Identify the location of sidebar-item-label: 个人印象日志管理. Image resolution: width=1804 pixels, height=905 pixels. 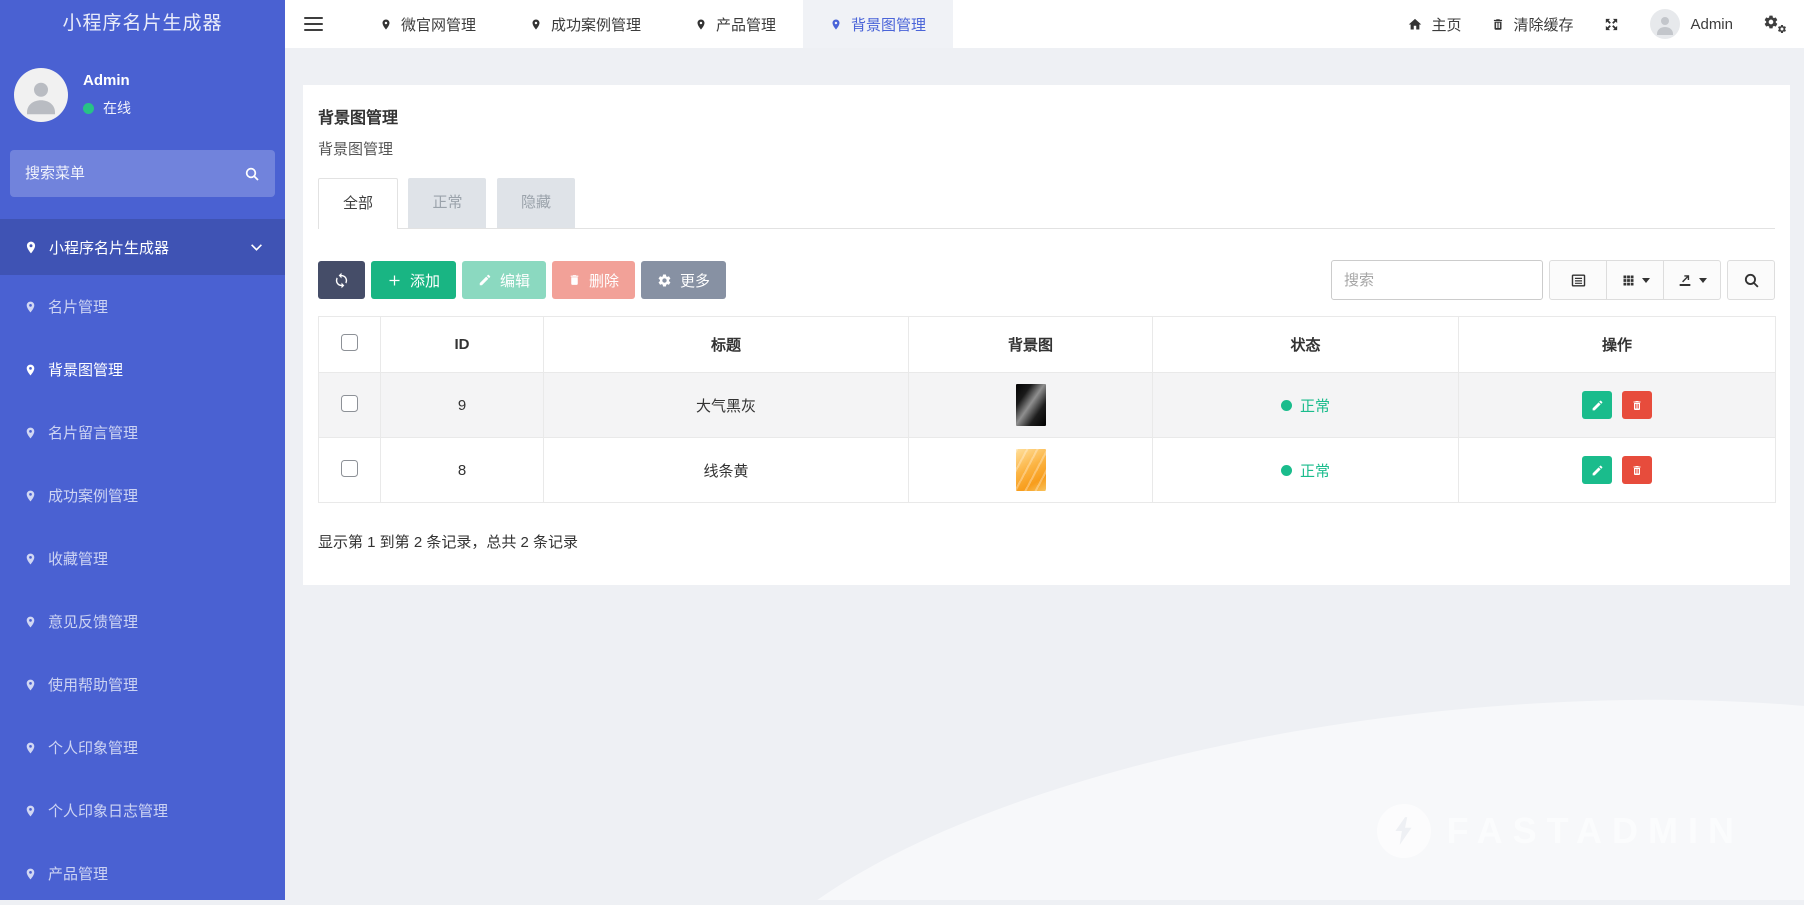
(108, 811).